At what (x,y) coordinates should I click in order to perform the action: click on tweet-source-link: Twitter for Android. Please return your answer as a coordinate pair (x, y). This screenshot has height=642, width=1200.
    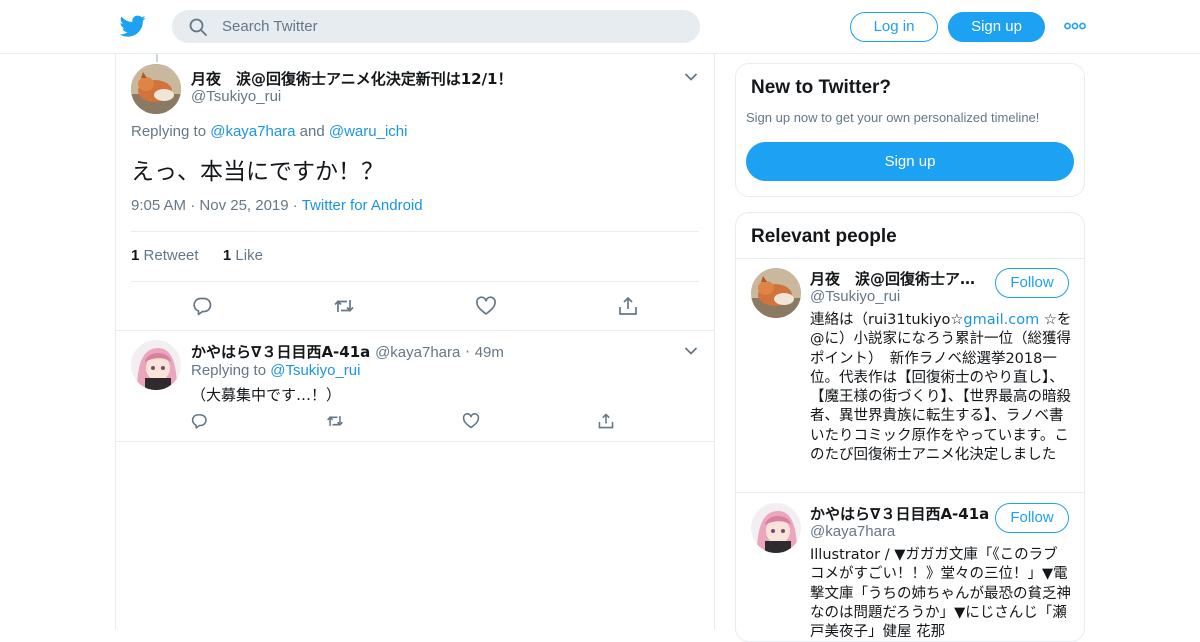
    Looking at the image, I should click on (362, 205).